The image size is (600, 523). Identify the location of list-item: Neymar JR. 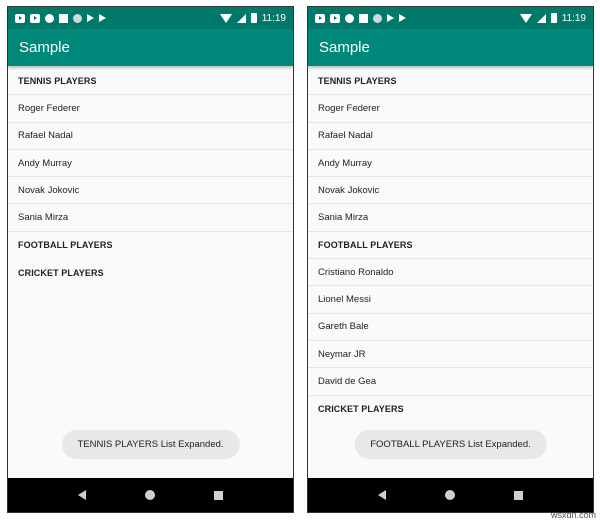
(450, 355).